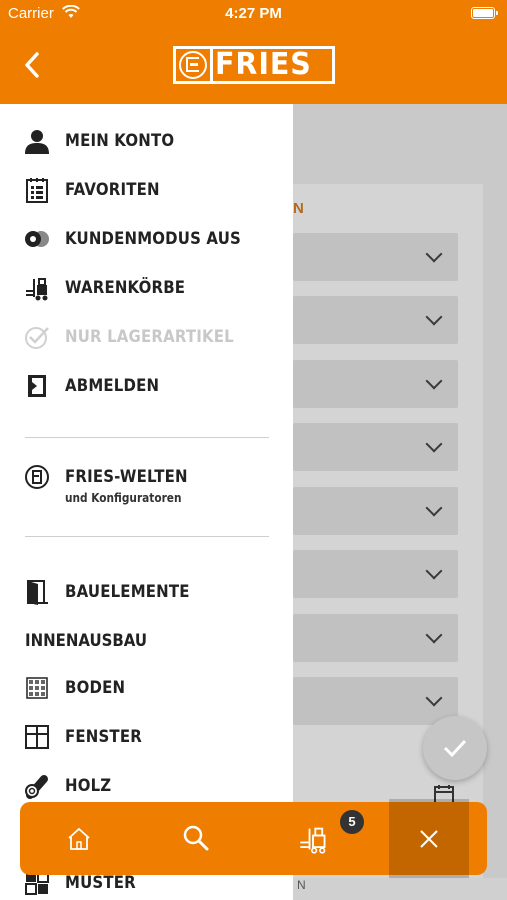 This screenshot has width=507, height=900. I want to click on checkmark-icon, so click(455, 748).